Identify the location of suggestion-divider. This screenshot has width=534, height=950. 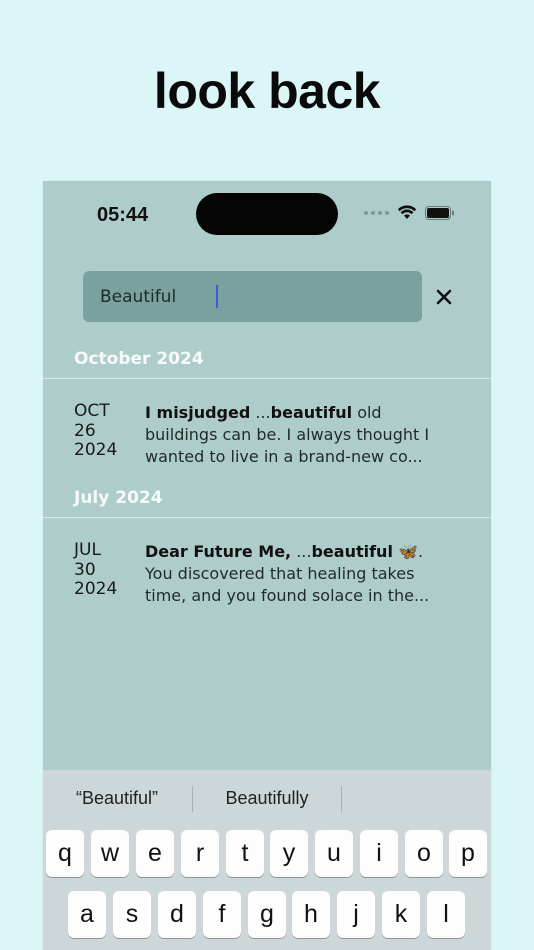
(341, 799).